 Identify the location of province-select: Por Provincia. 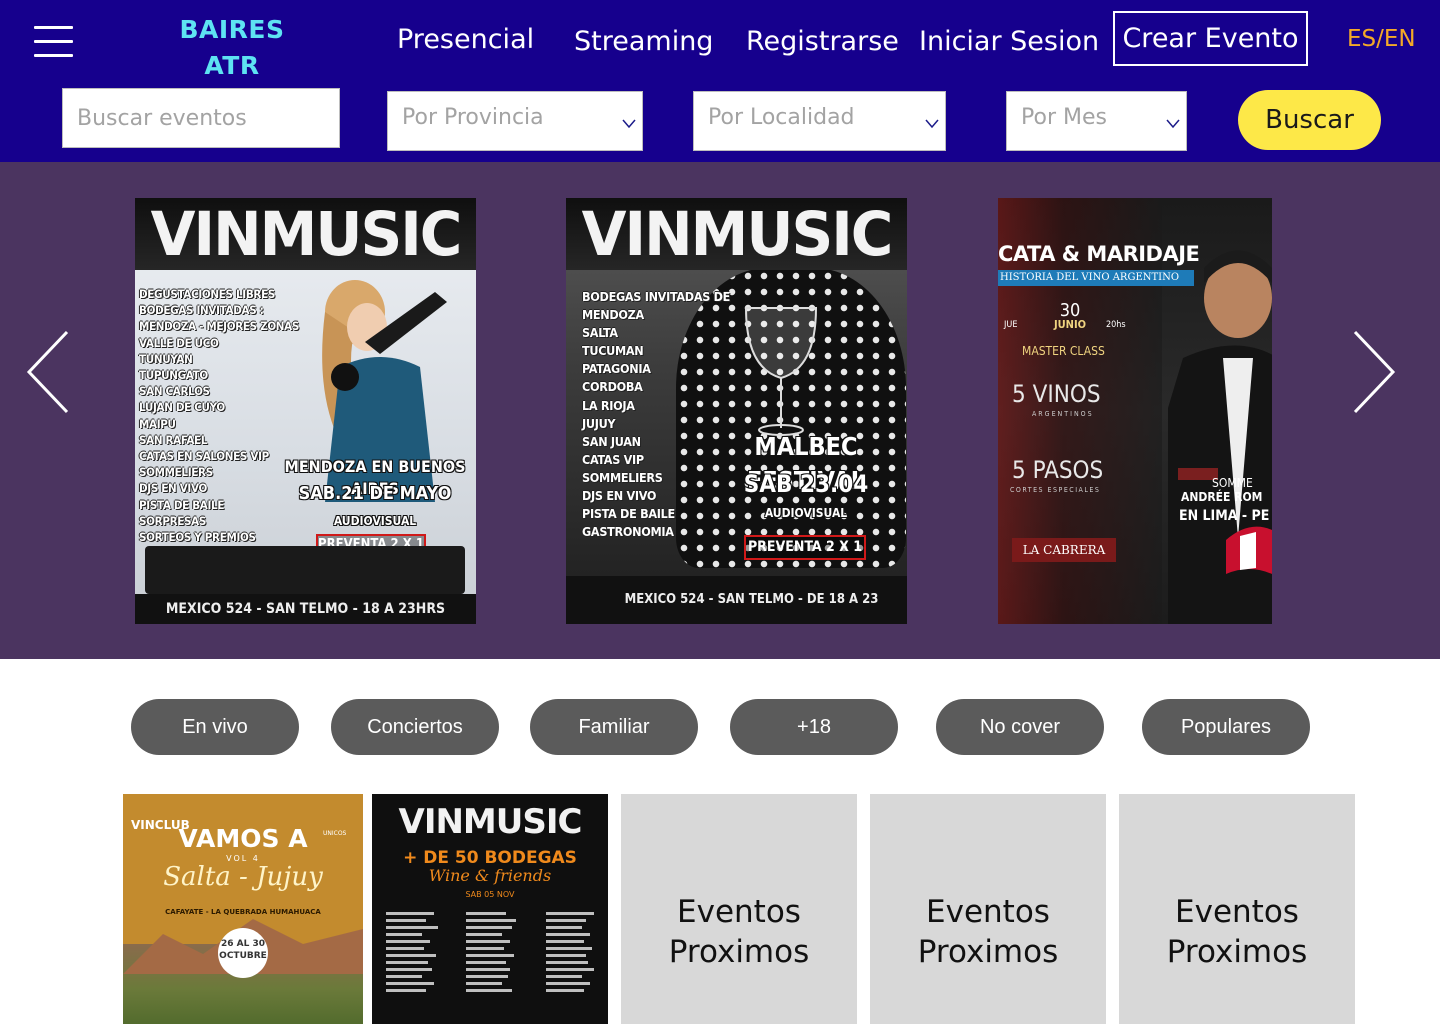
(515, 121).